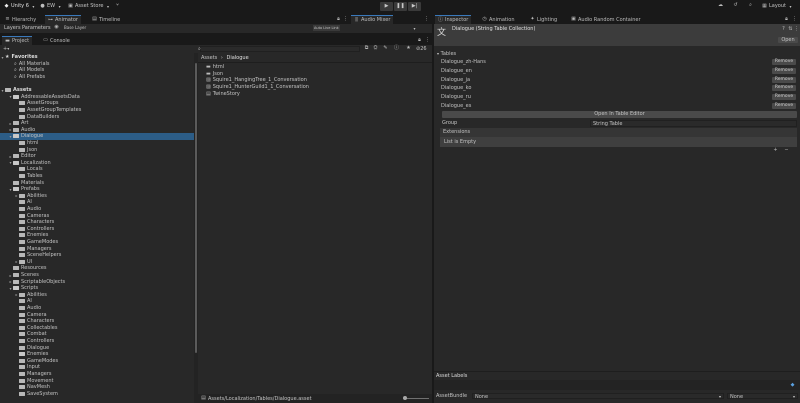 This screenshot has height=403, width=800. I want to click on history-button: ↺, so click(735, 5).